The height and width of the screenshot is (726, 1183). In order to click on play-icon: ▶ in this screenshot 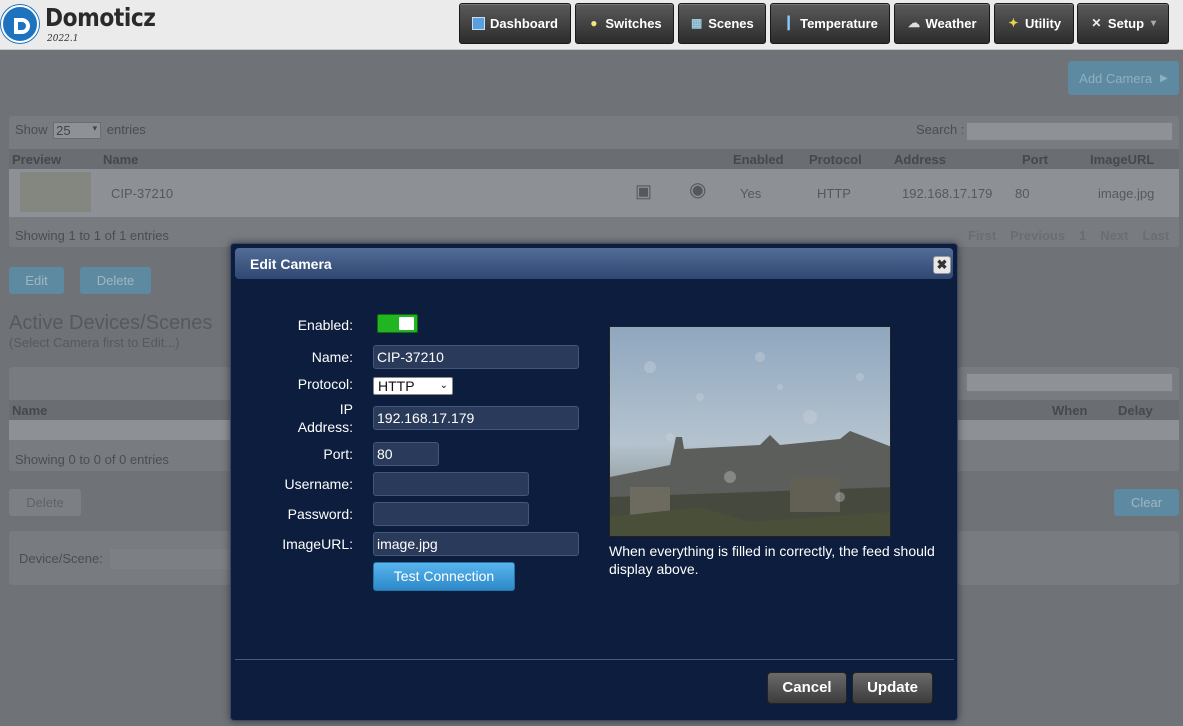, I will do `click(1164, 78)`.